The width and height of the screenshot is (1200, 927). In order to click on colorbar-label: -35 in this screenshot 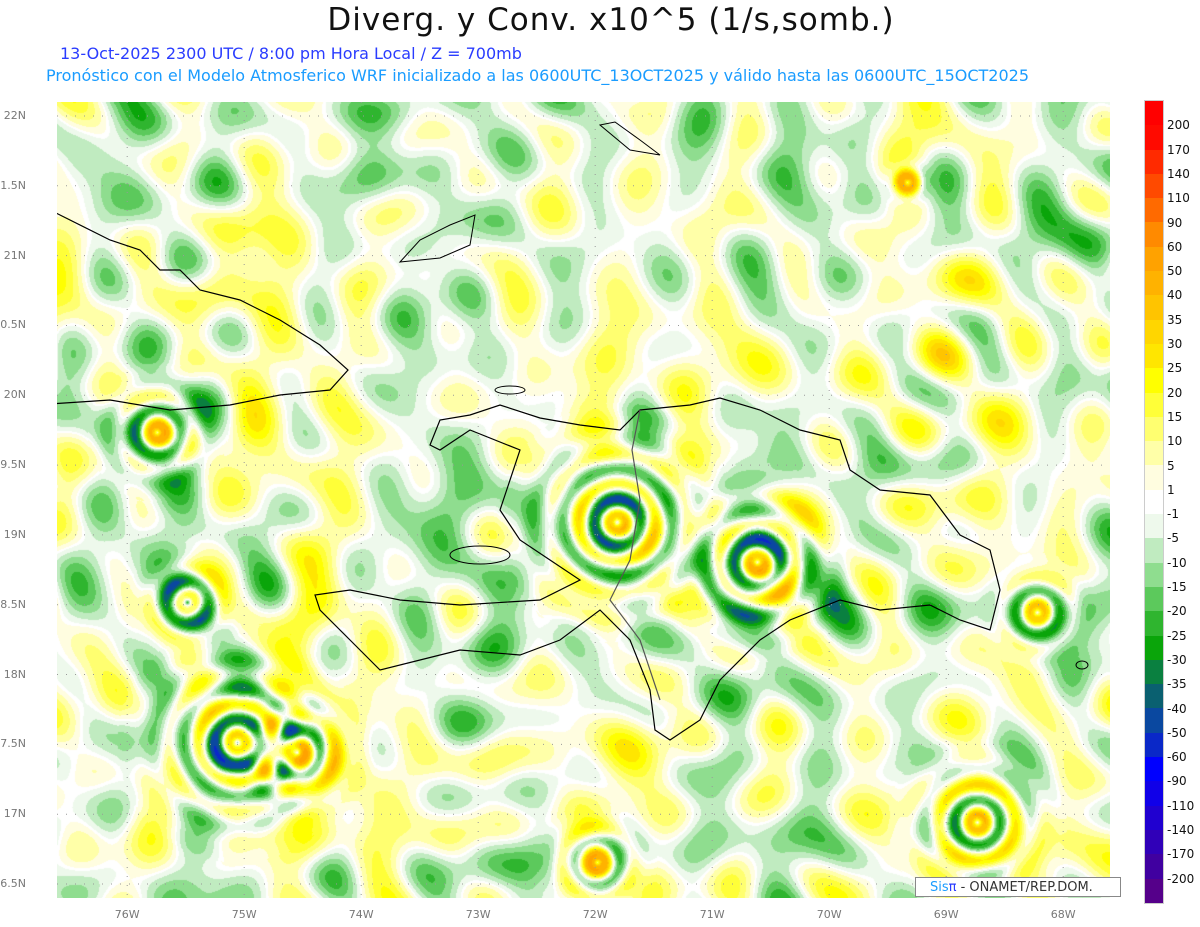, I will do `click(1177, 684)`.